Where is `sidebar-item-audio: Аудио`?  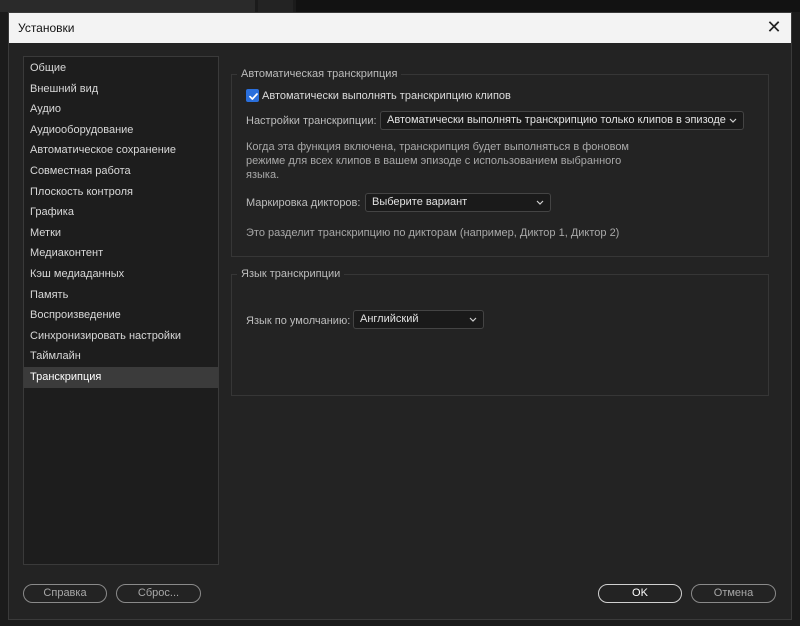
sidebar-item-audio: Аудио is located at coordinates (121, 109).